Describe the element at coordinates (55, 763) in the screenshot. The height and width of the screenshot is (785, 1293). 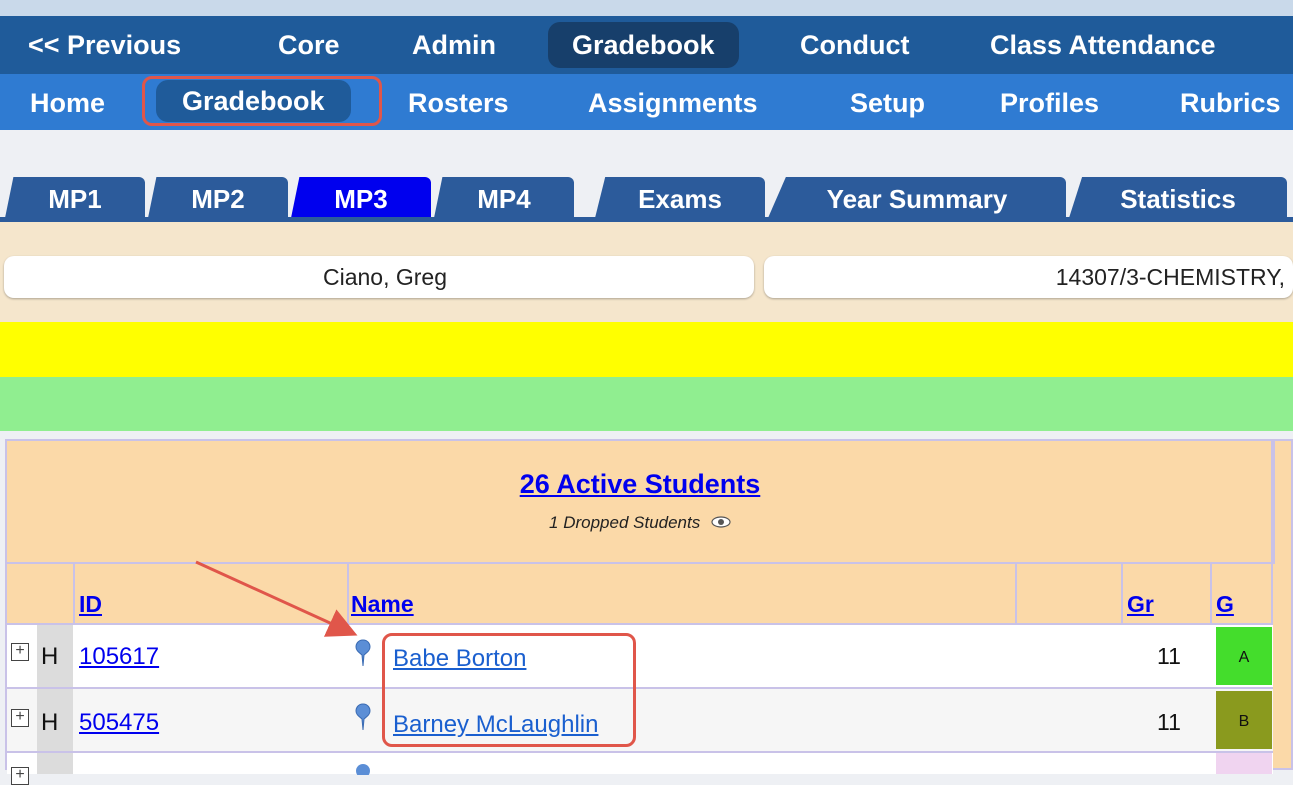
I see `h-cell` at that location.